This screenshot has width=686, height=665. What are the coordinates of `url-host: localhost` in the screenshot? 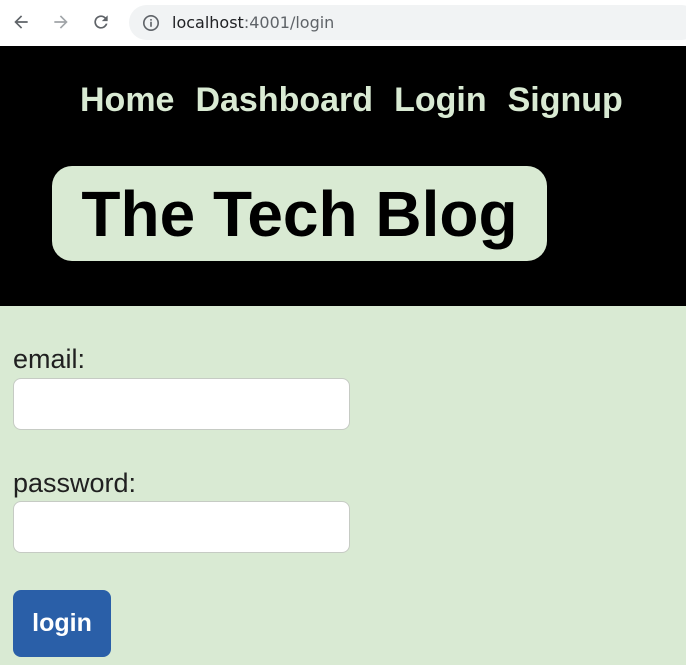 It's located at (208, 22).